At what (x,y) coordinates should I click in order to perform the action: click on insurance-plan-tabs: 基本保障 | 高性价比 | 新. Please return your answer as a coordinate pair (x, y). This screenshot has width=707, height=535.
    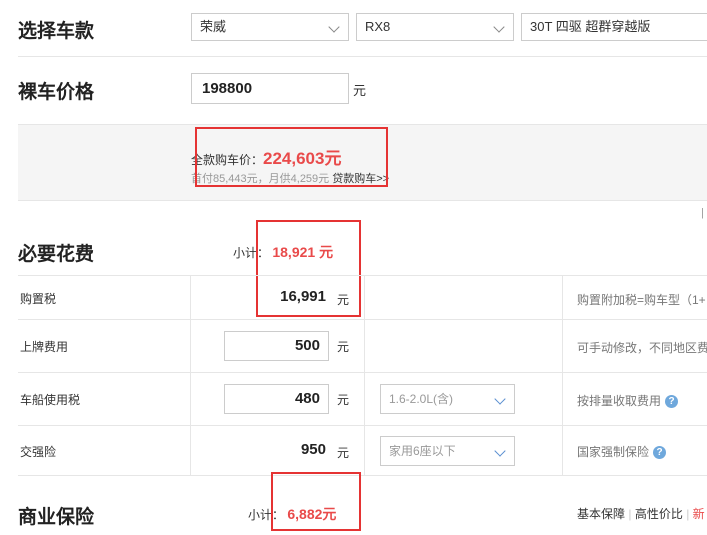
    Looking at the image, I should click on (641, 514).